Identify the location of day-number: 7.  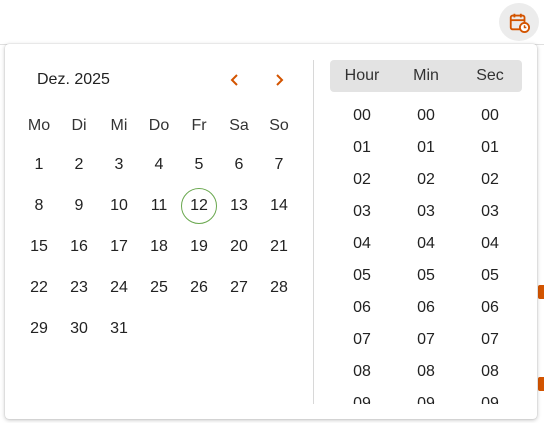
(279, 164).